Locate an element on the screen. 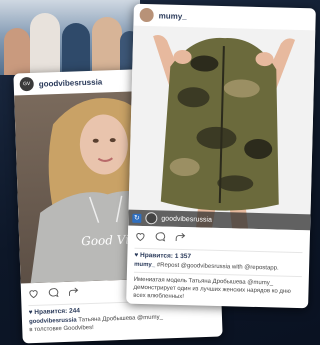 The height and width of the screenshot is (345, 320). repost-username: goodvibesrussia is located at coordinates (186, 219).